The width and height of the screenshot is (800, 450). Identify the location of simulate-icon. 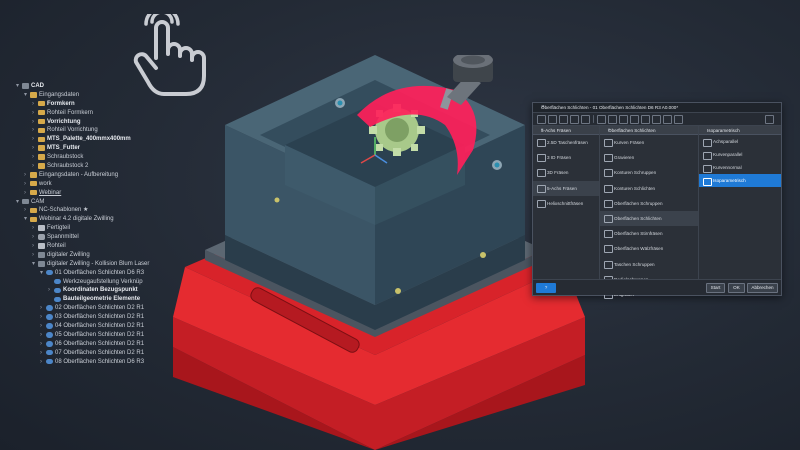
(645, 119).